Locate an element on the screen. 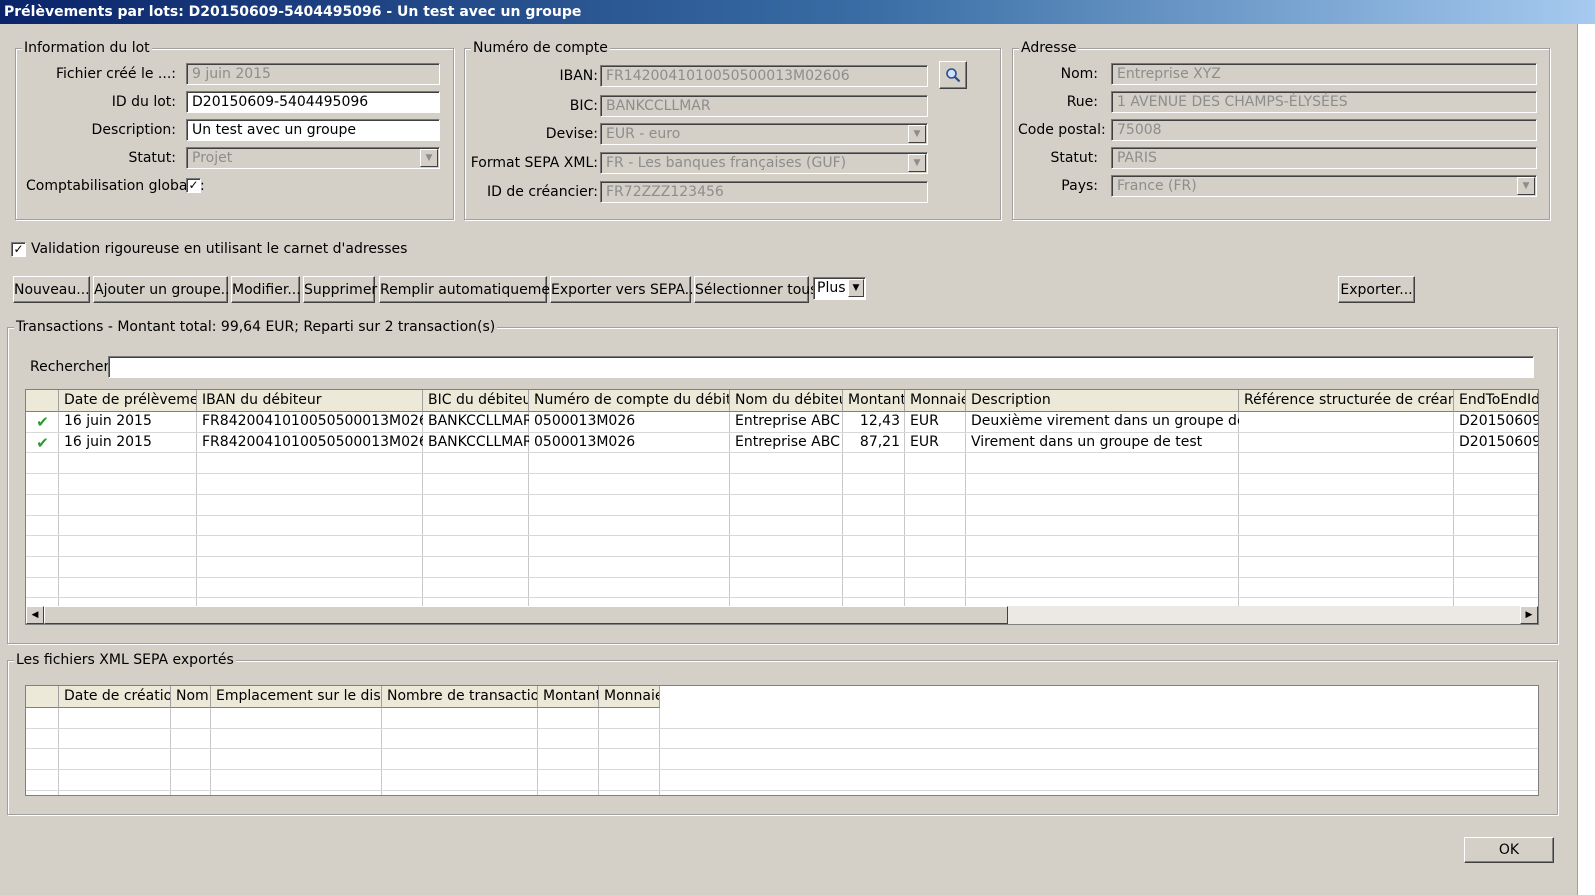 The image size is (1595, 895). iban-label: IBAN: is located at coordinates (579, 76).